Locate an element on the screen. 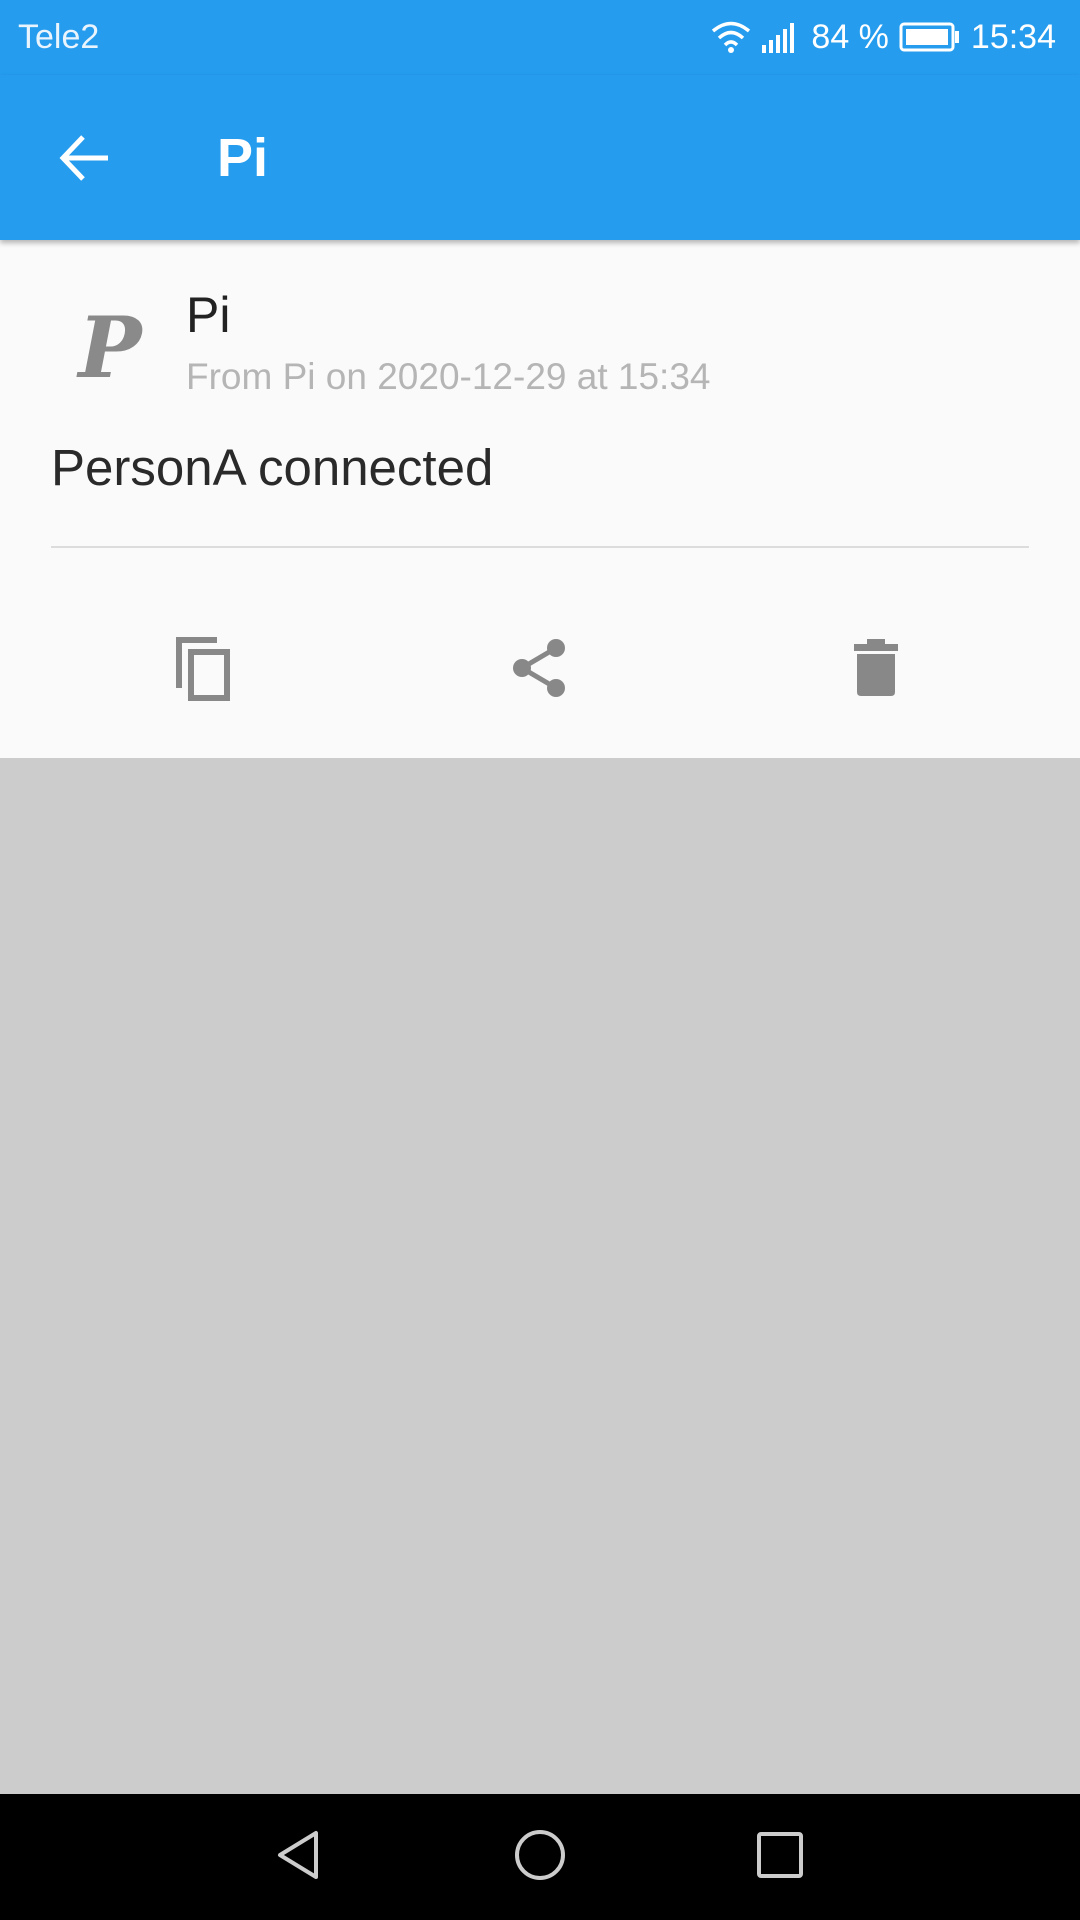 This screenshot has width=1080, height=1920. nav-recents-icon is located at coordinates (780, 1857).